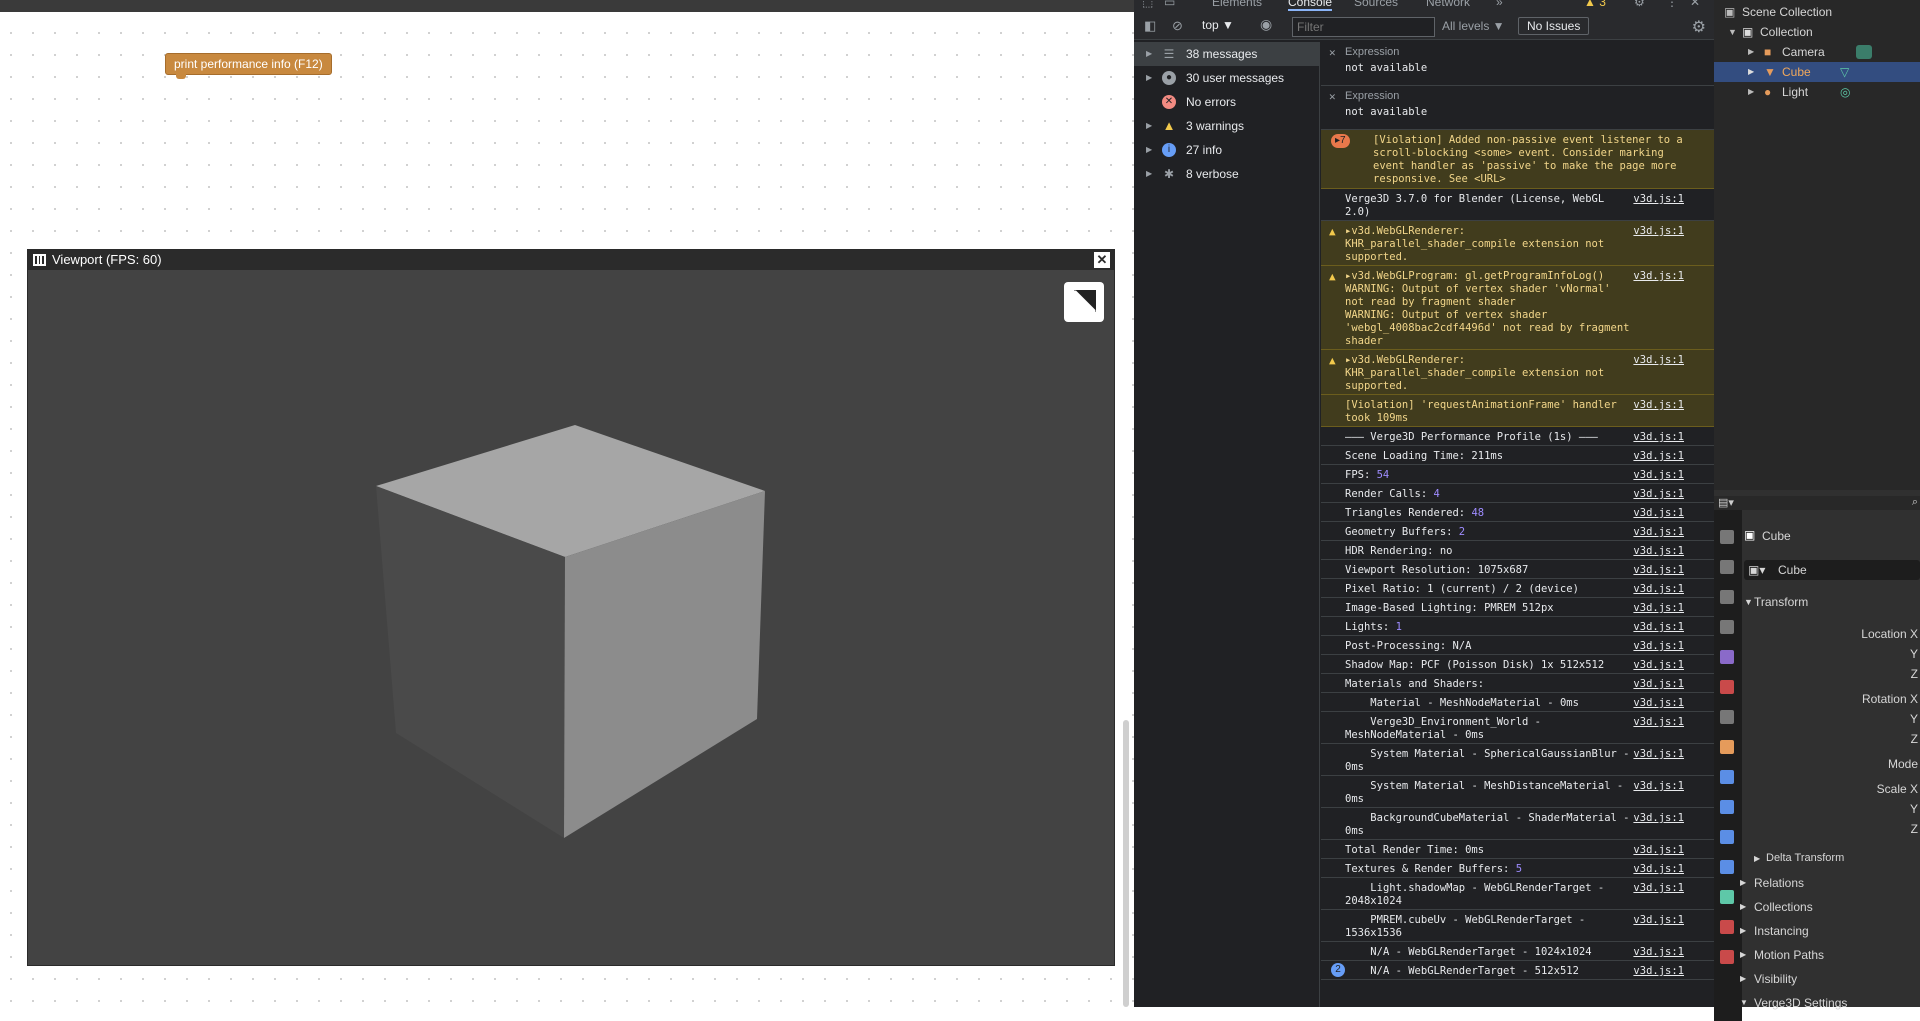 This screenshot has width=1920, height=1021. Describe the element at coordinates (1727, 687) in the screenshot. I see `world-tab-icon` at that location.